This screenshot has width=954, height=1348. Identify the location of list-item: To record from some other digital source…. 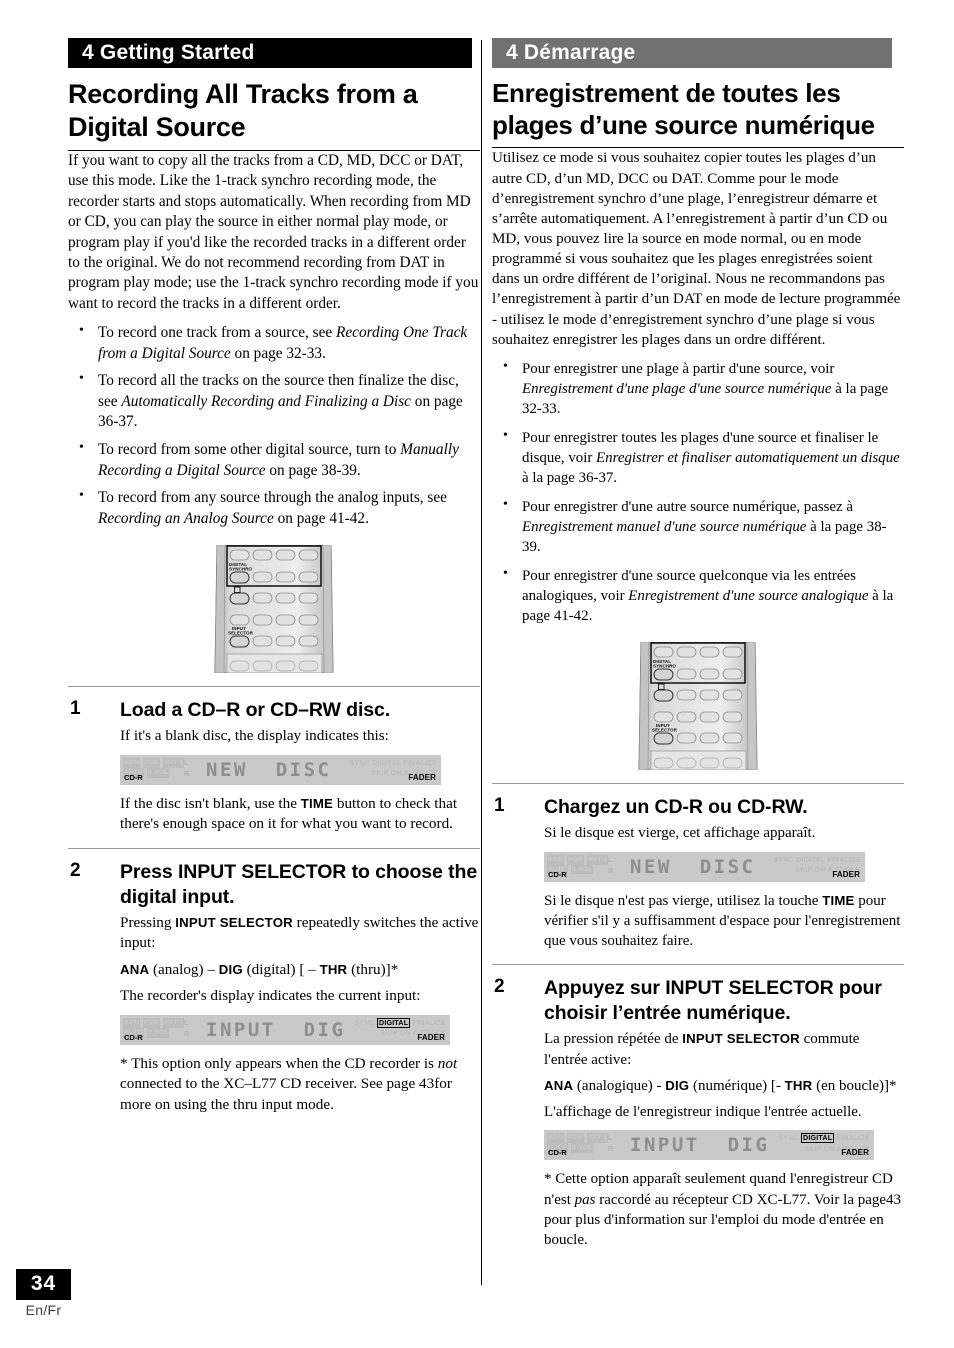
(274, 460).